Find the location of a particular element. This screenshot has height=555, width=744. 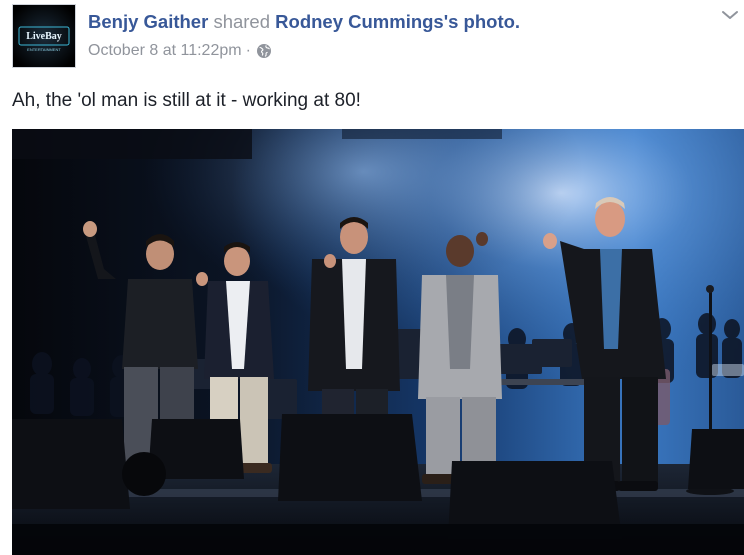

logo-text: LiveBay is located at coordinates (44, 36).